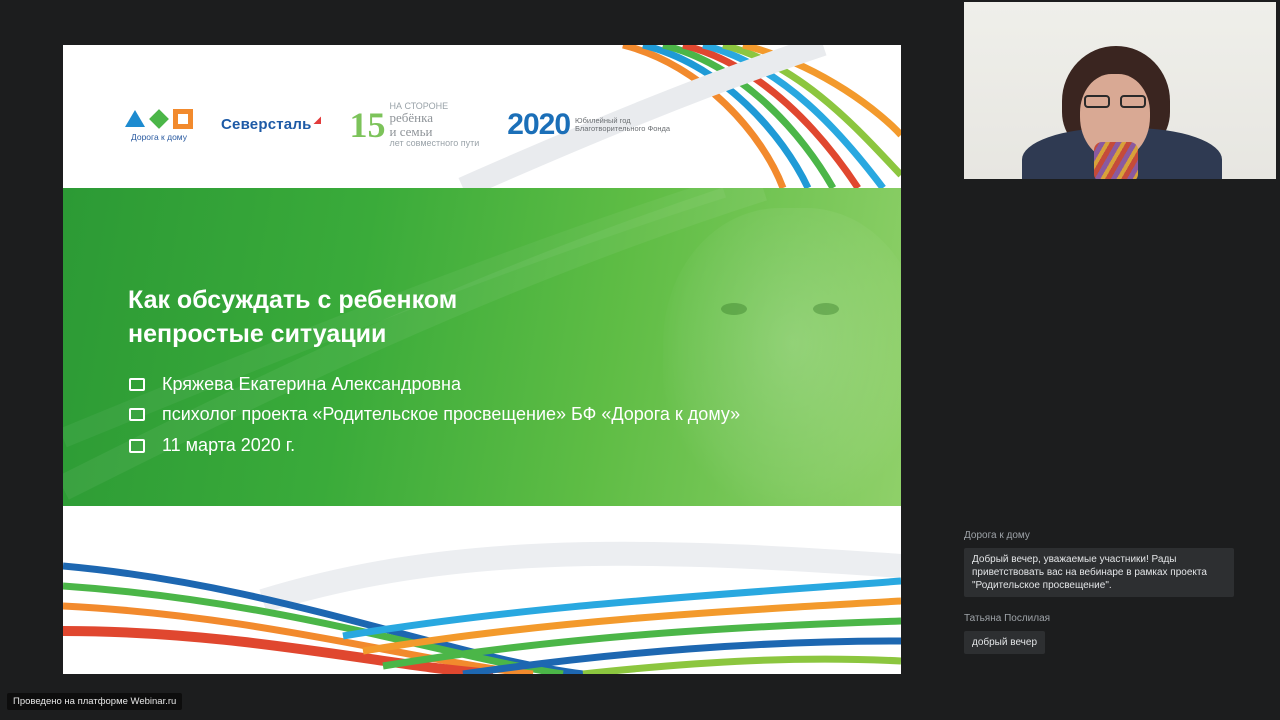  Describe the element at coordinates (782, 357) in the screenshot. I see `child-photo` at that location.